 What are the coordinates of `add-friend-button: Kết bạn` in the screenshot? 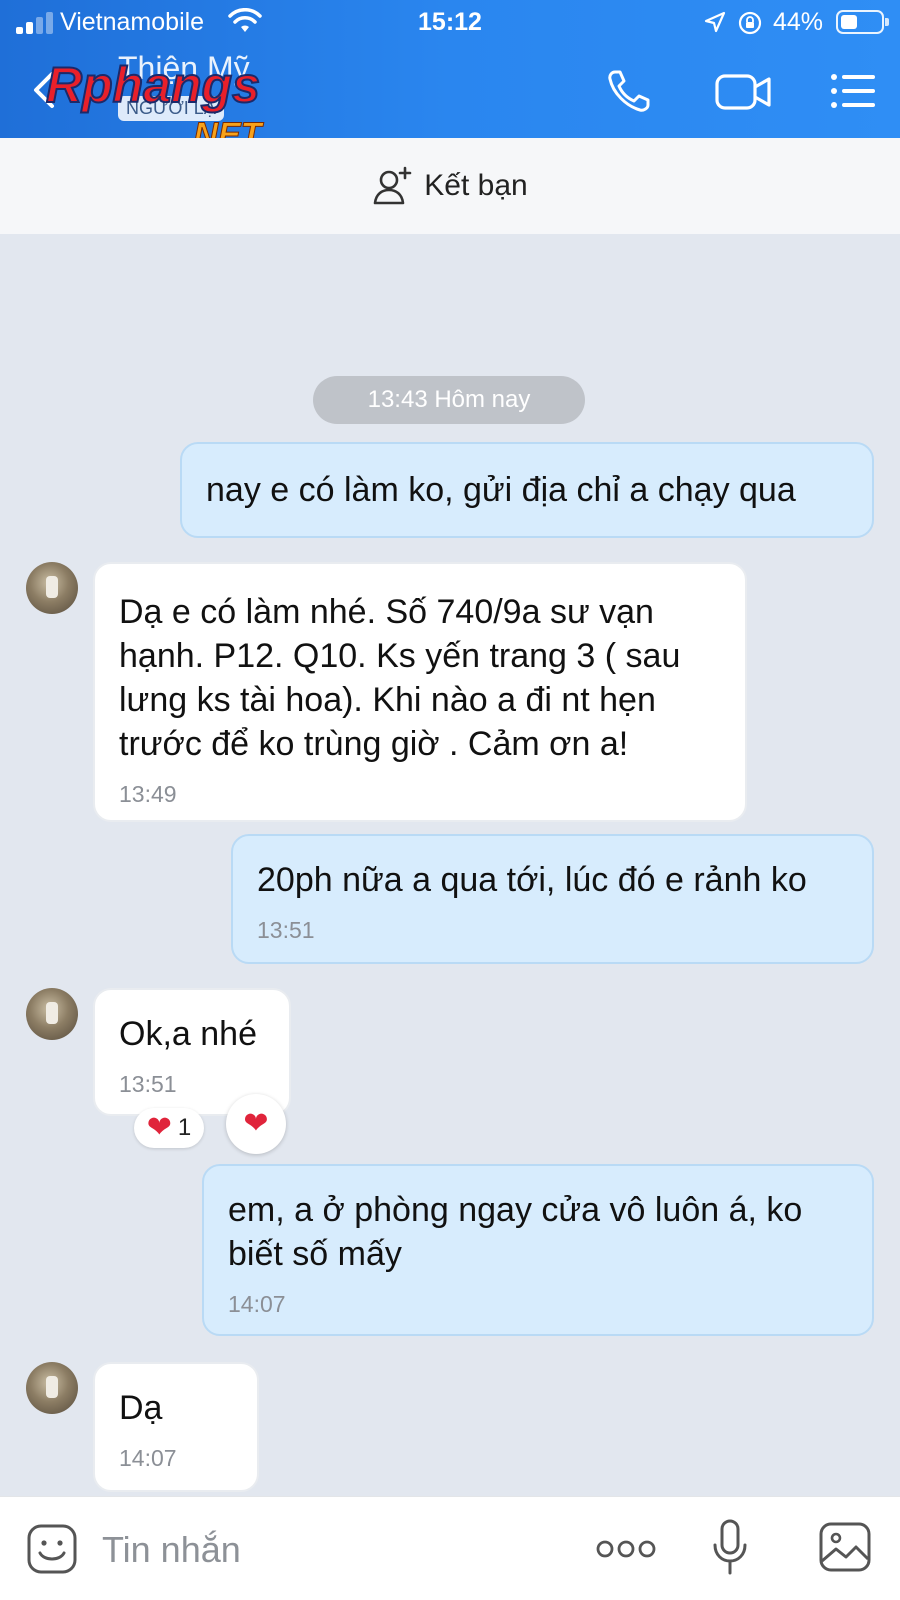 It's located at (450, 186).